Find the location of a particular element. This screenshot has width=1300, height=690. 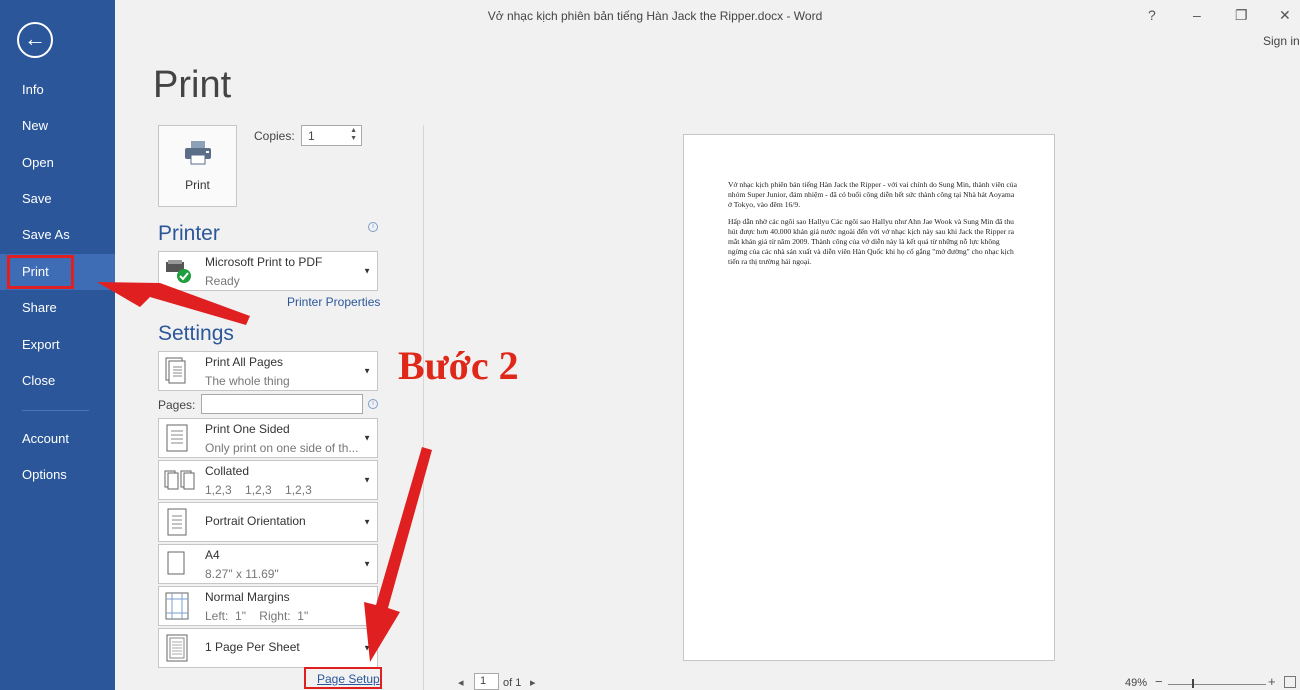

back-arrow-icon: ← is located at coordinates (35, 38).